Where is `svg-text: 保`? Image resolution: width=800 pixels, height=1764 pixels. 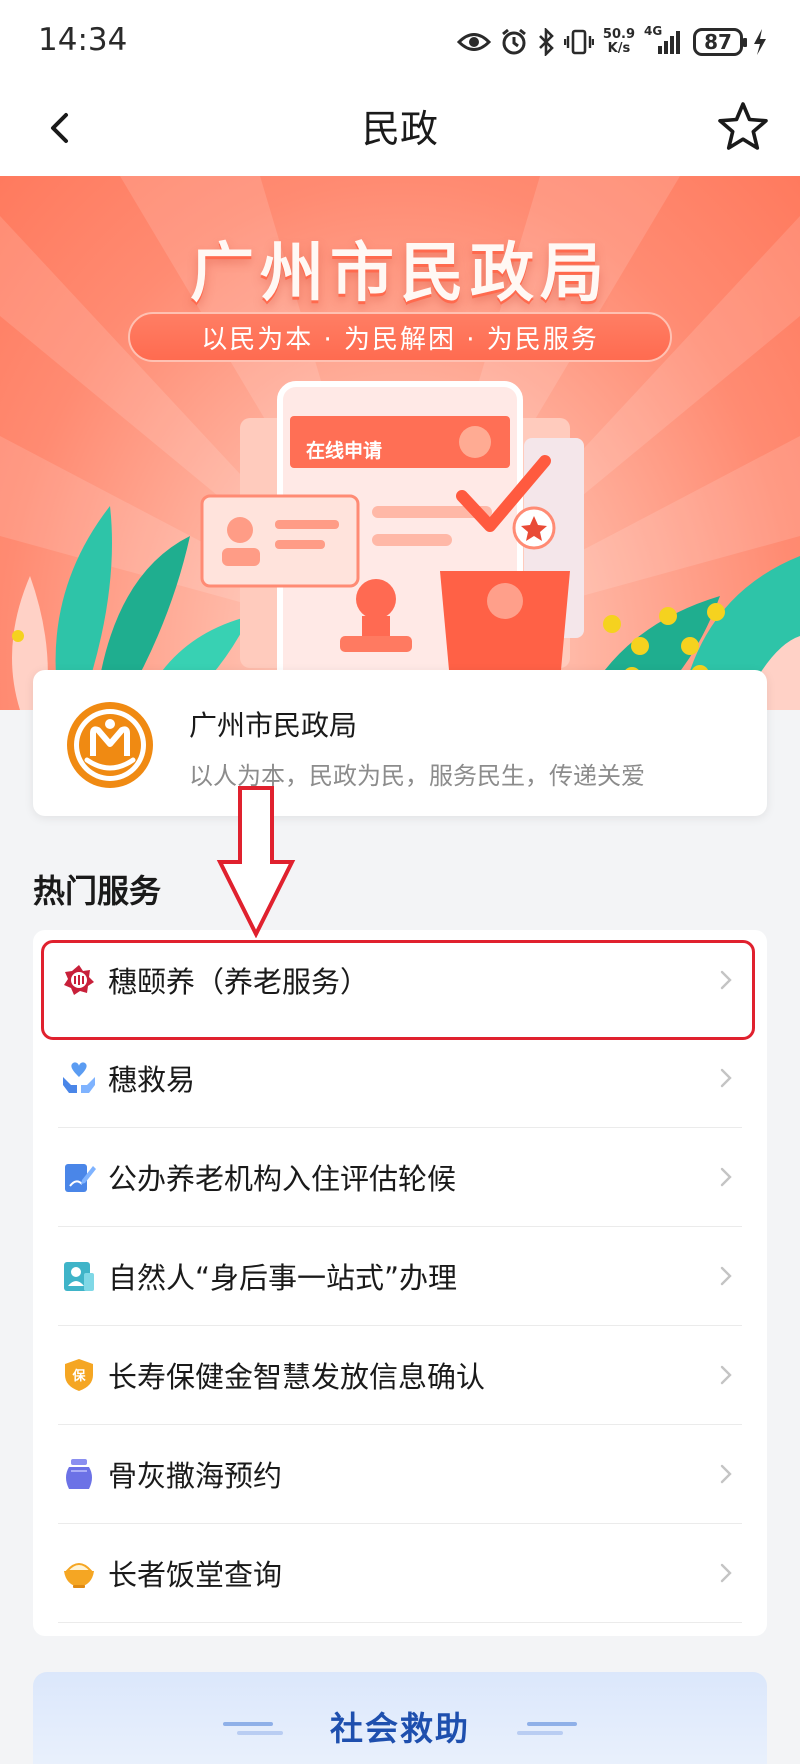
svg-text: 保 is located at coordinates (78, 1376).